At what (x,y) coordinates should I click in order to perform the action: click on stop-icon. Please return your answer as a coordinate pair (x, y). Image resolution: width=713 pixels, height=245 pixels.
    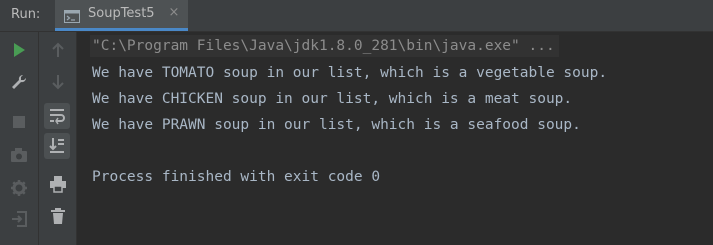
    Looking at the image, I should click on (19, 122).